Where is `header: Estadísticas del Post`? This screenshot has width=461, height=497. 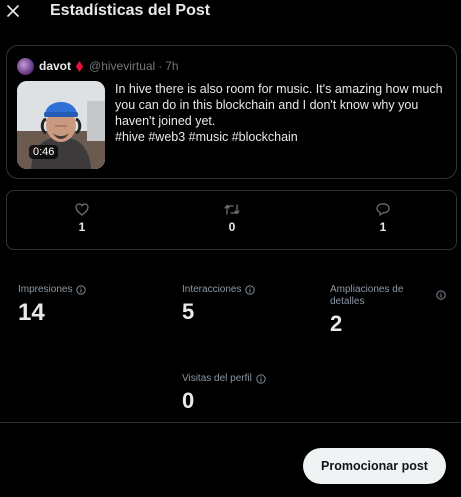 header: Estadísticas del Post is located at coordinates (230, 13).